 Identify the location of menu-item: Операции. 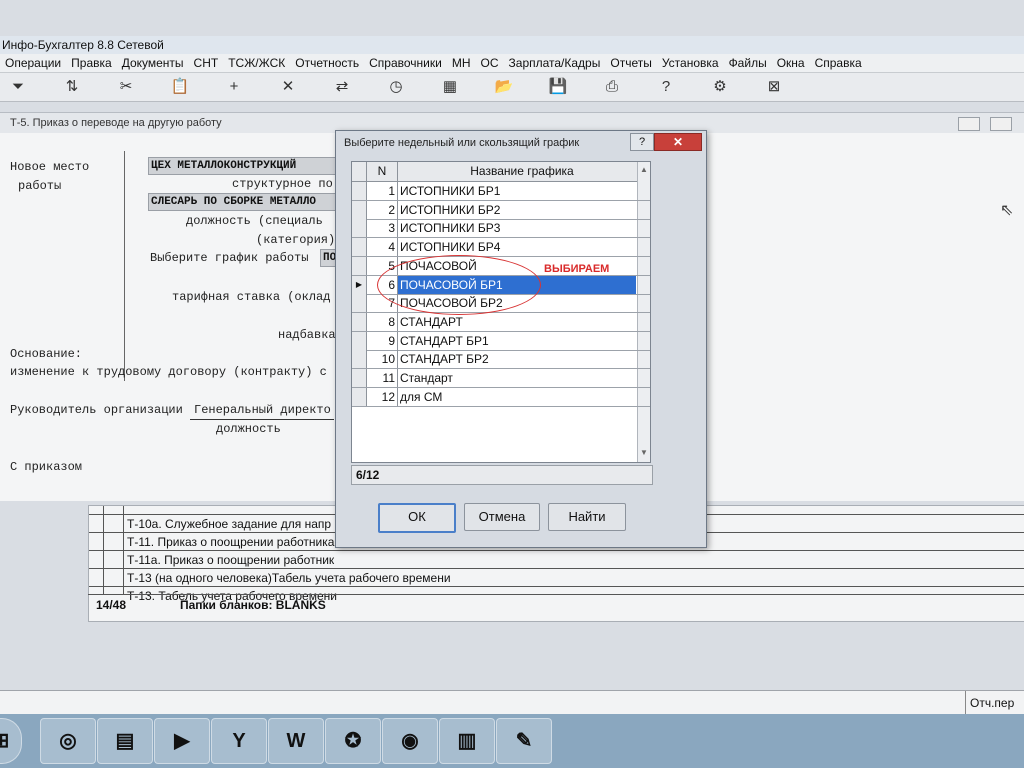
(33, 63).